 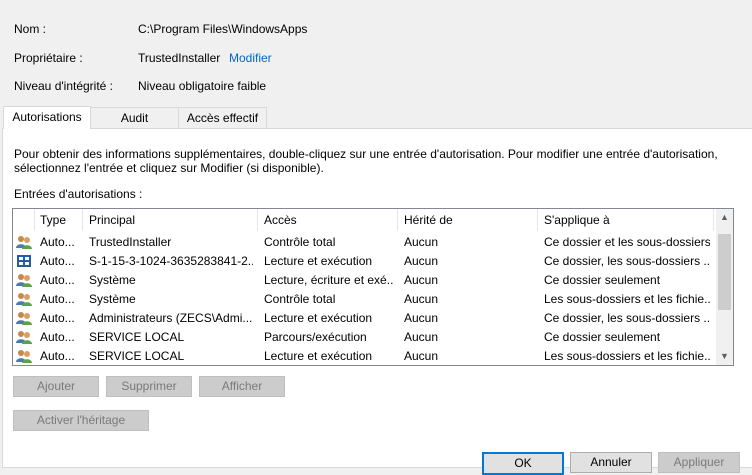 I want to click on view-button: Afficher, so click(x=242, y=386).